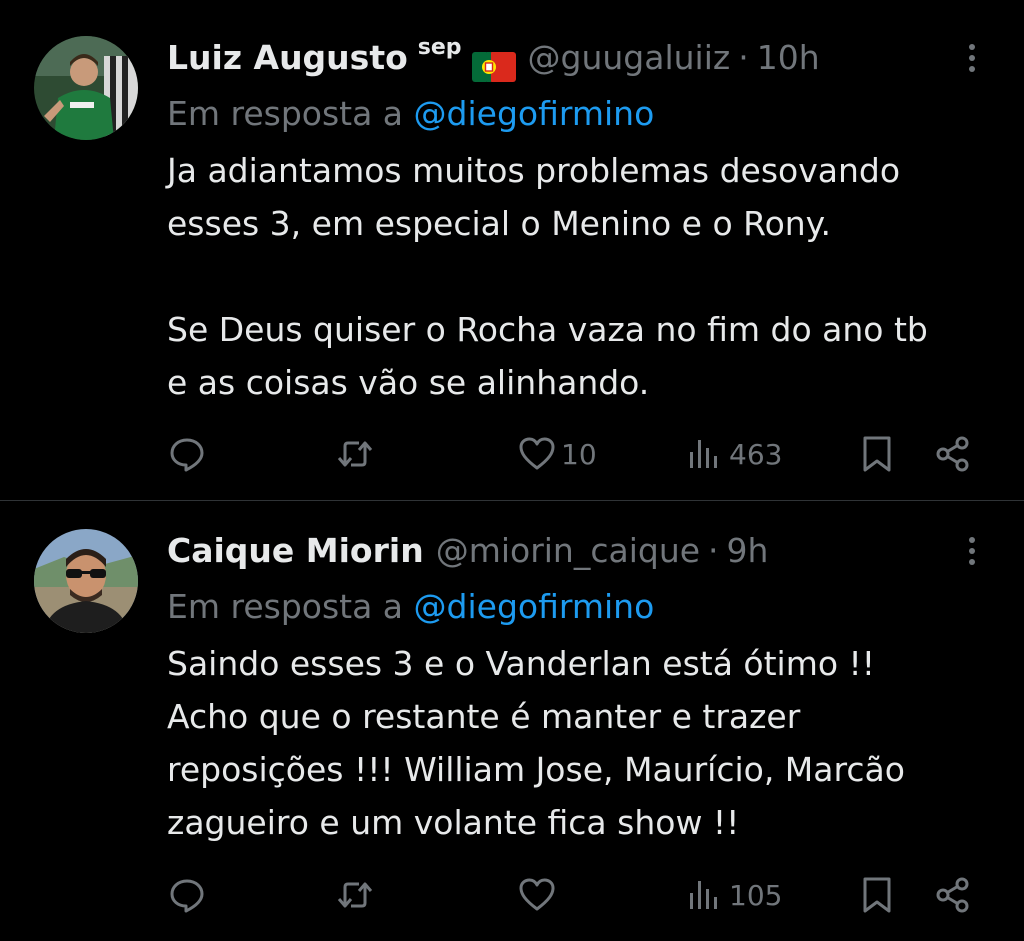 This screenshot has width=1024, height=941. What do you see at coordinates (756, 895) in the screenshot?
I see `views-count: 105` at bounding box center [756, 895].